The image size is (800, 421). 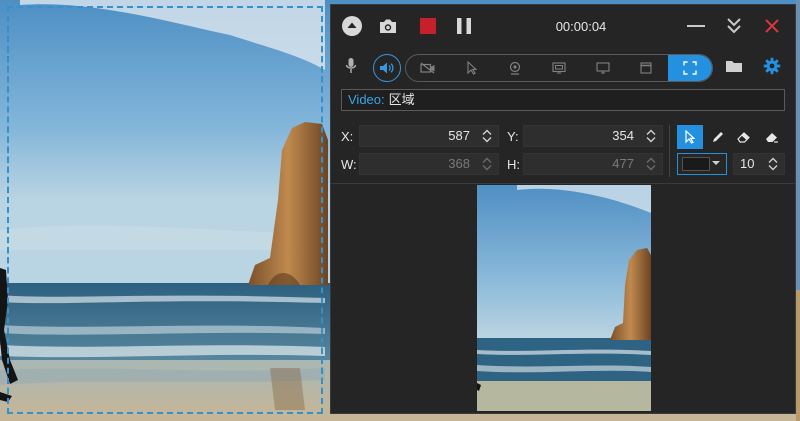 I want to click on x-value: 587, so click(x=459, y=135).